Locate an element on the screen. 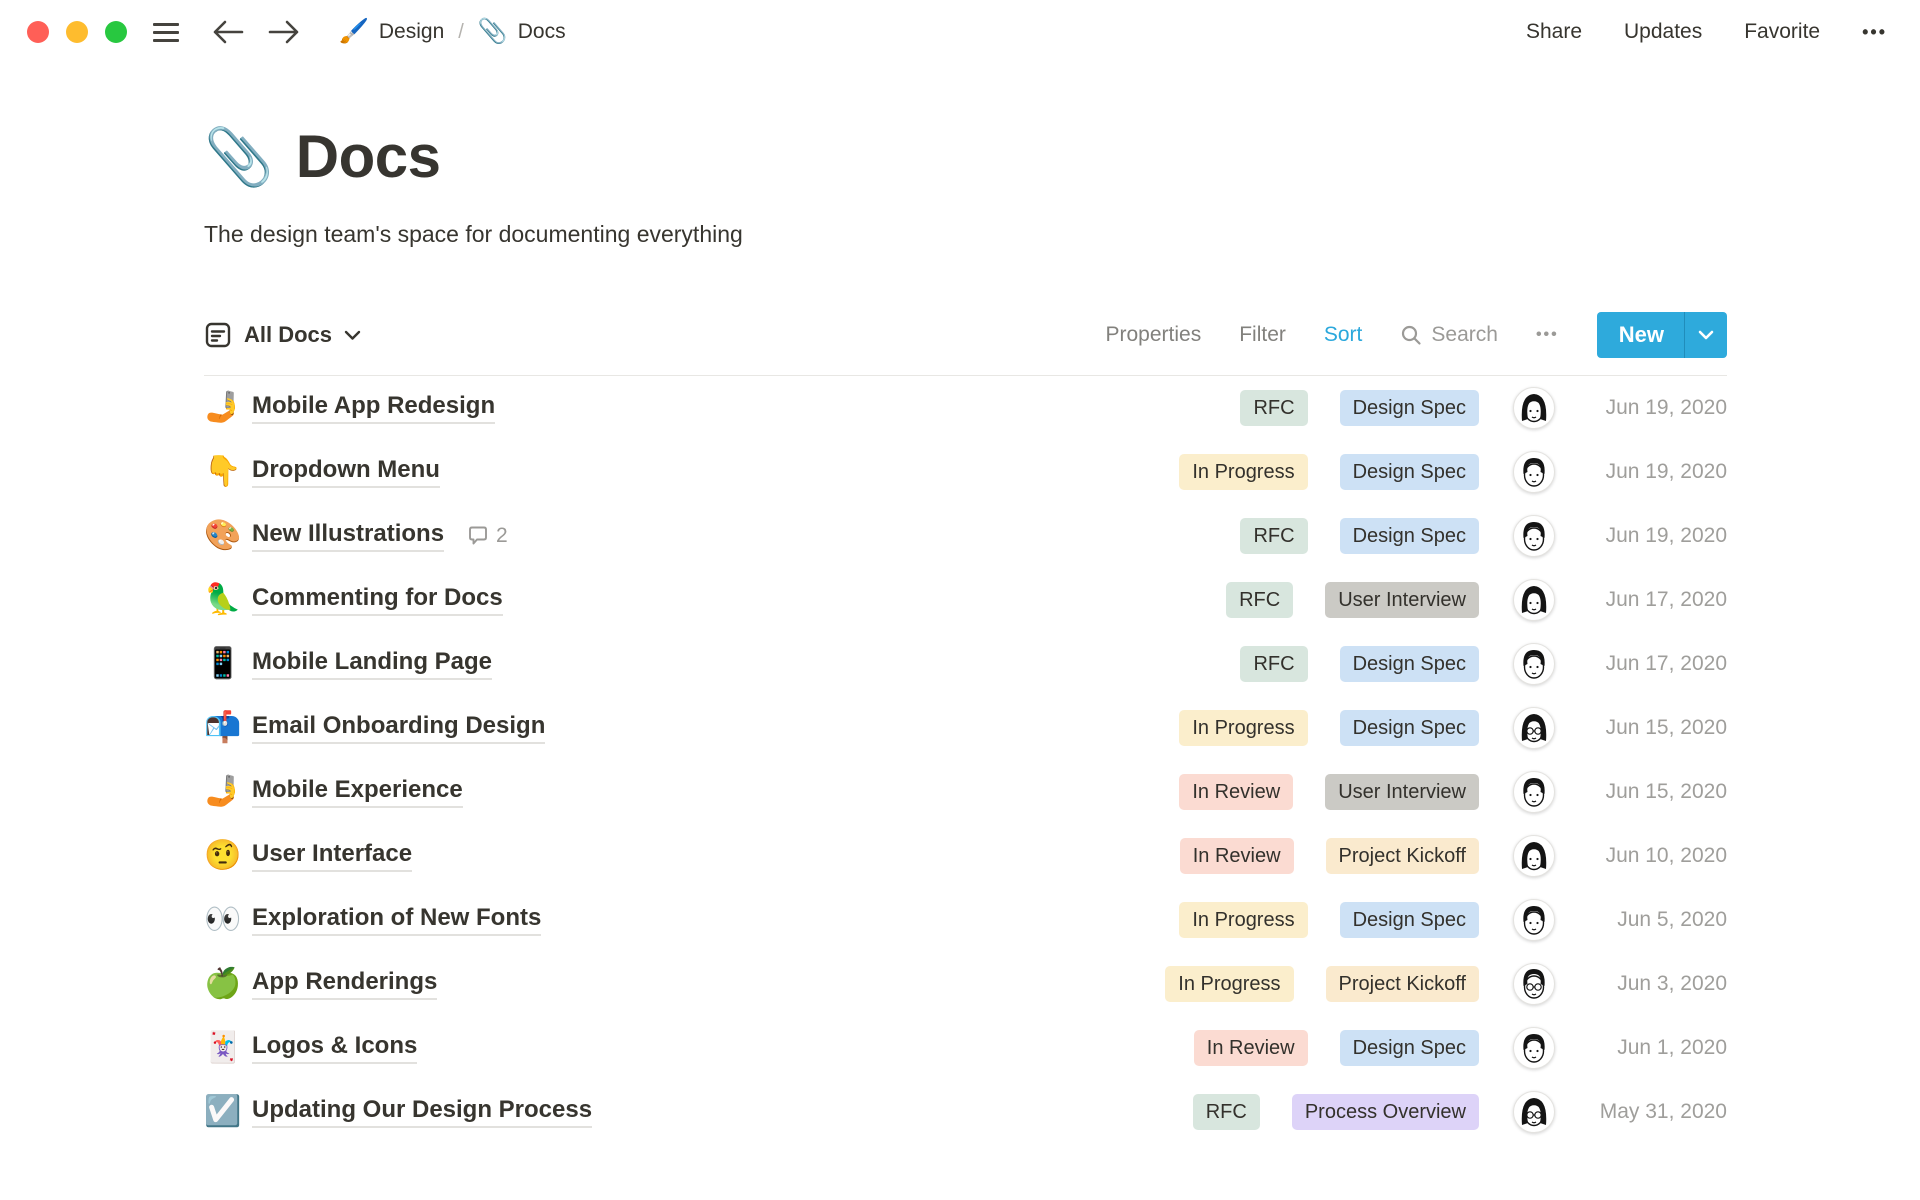  paintbrush-icon: 🖌️ is located at coordinates (354, 31).